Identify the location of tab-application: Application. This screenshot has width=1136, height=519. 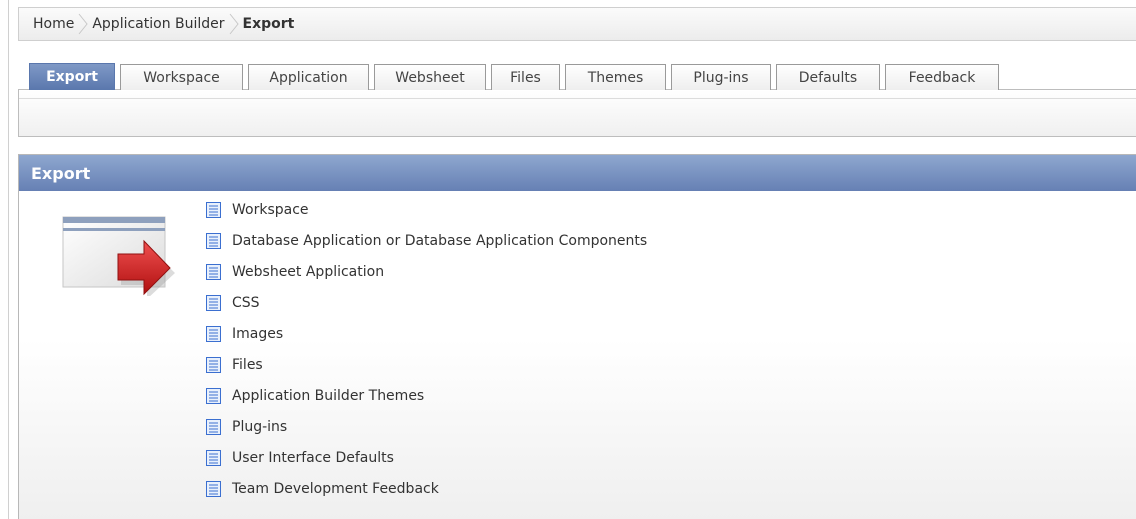
(308, 77).